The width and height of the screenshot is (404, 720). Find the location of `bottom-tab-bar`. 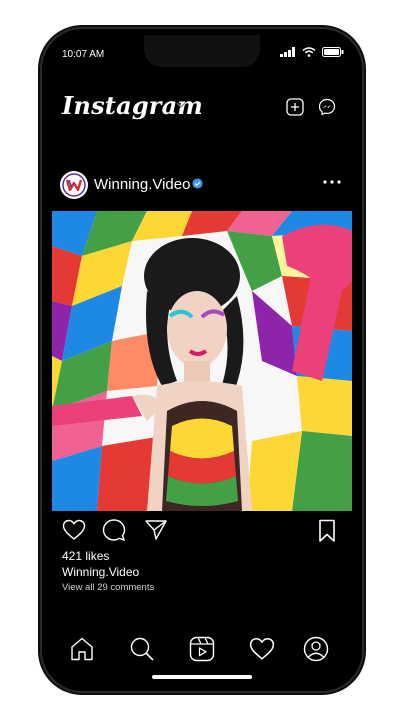

bottom-tab-bar is located at coordinates (202, 649).